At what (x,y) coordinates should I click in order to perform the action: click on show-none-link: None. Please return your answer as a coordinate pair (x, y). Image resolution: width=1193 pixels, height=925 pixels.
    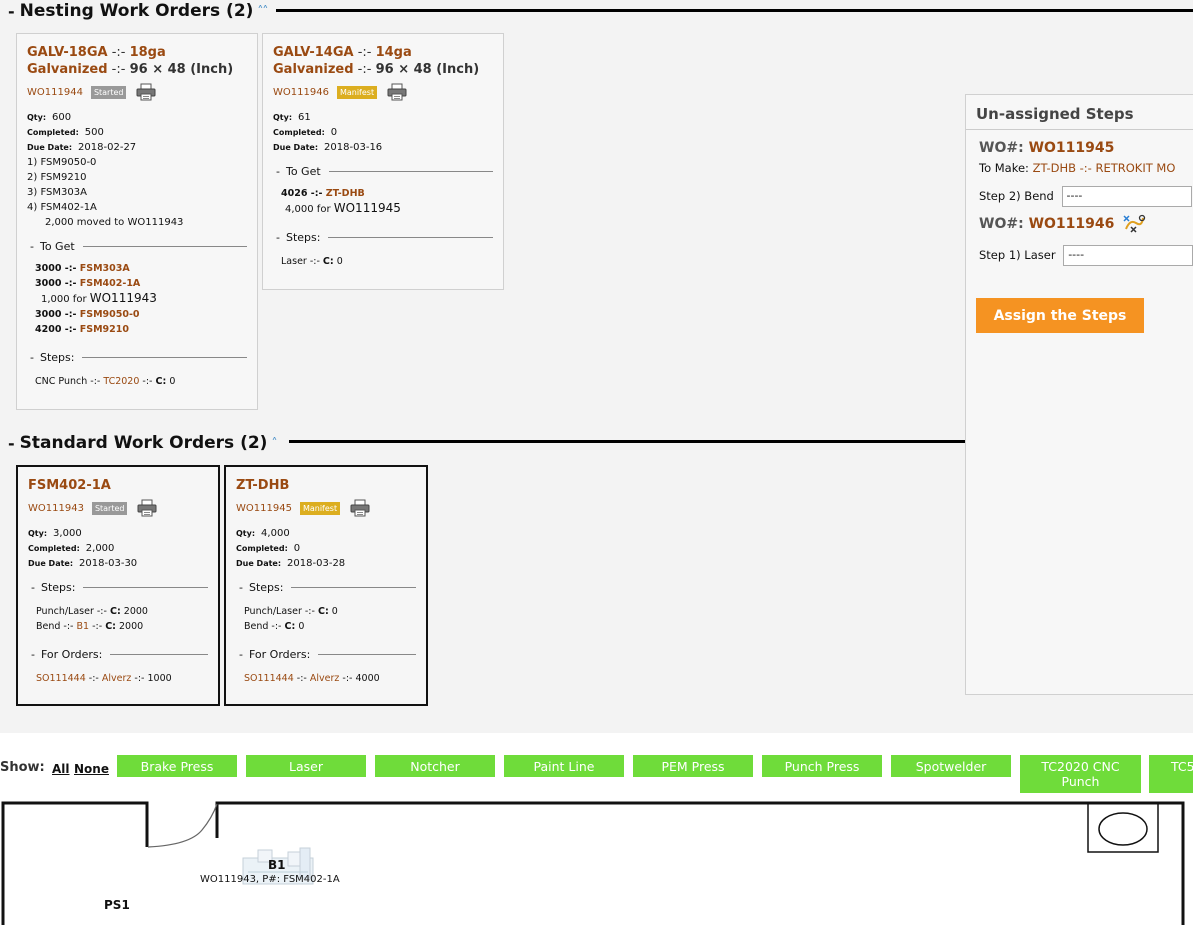
    Looking at the image, I should click on (91, 769).